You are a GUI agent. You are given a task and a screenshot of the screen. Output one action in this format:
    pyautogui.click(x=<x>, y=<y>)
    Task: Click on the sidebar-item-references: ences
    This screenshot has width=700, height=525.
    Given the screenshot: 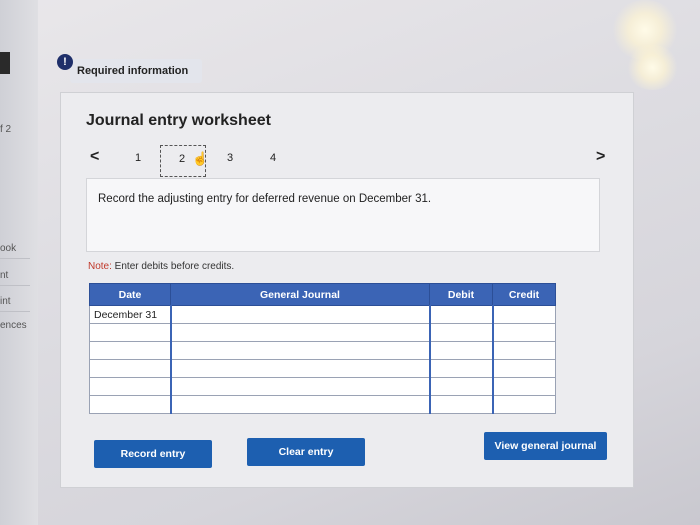 What is the action you would take?
    pyautogui.click(x=13, y=325)
    